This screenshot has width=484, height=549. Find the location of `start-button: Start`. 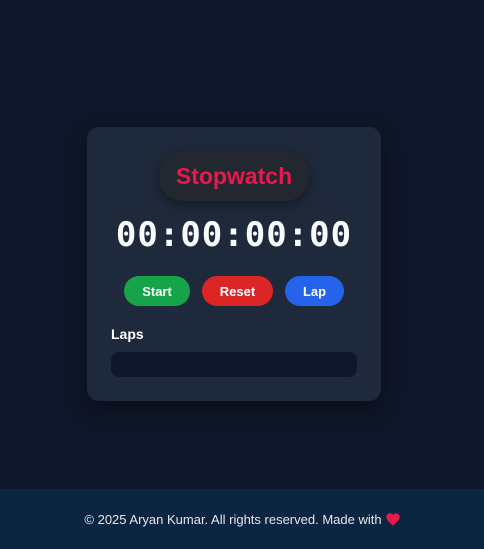

start-button: Start is located at coordinates (157, 291).